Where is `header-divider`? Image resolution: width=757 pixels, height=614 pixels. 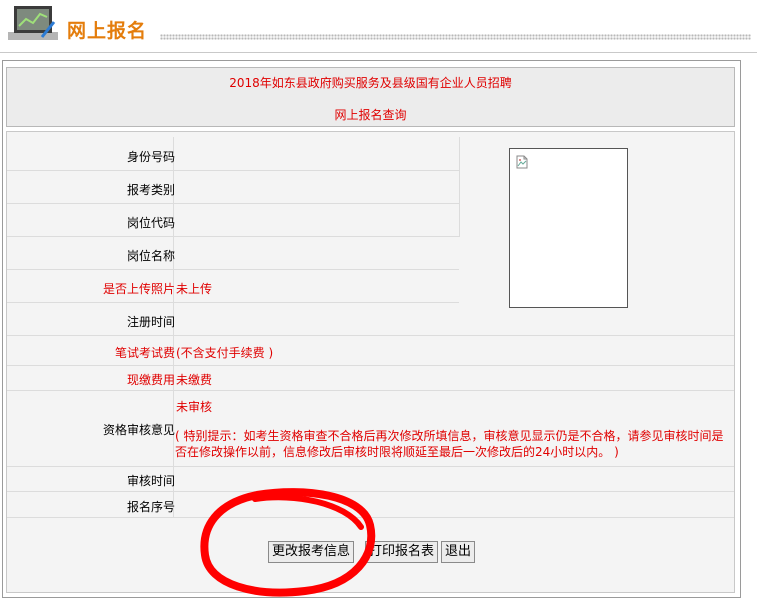 header-divider is located at coordinates (378, 52).